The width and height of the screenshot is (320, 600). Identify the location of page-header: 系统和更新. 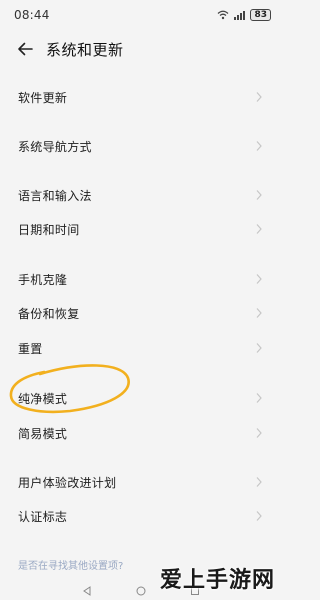
(140, 49).